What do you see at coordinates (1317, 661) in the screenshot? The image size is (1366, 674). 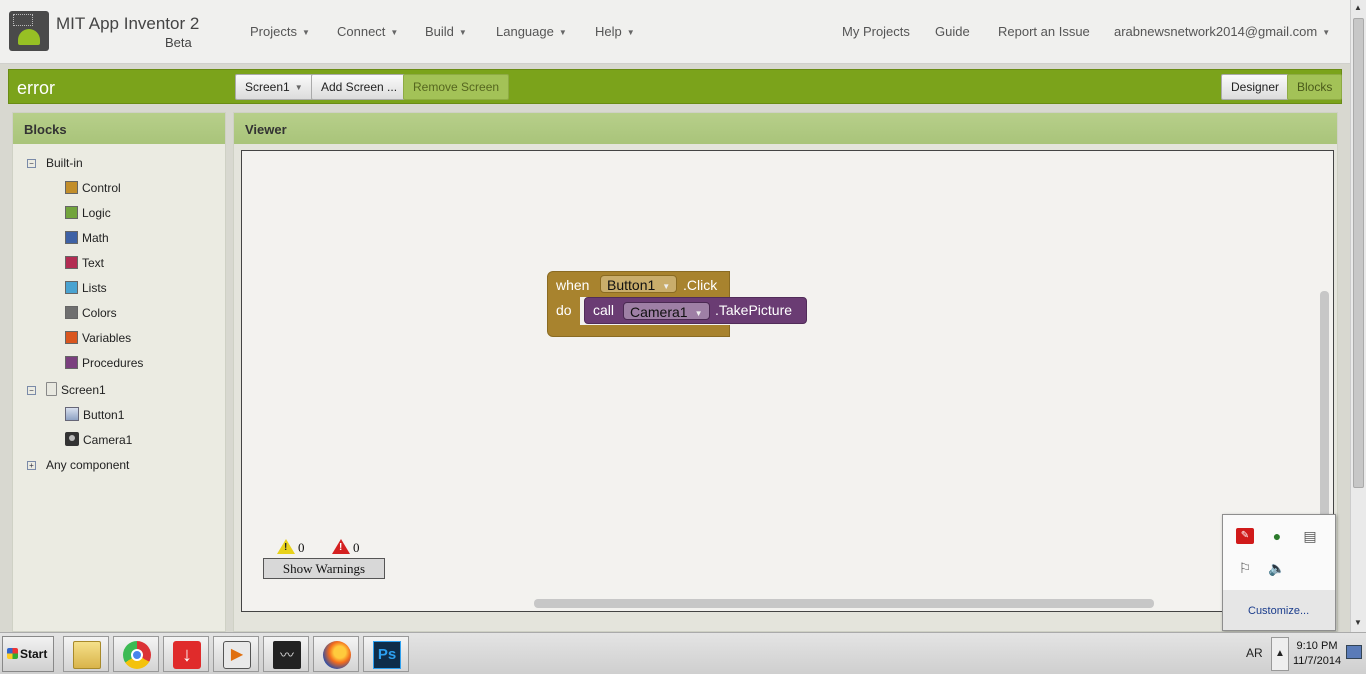 I see `clock-date: 11/7/2014` at bounding box center [1317, 661].